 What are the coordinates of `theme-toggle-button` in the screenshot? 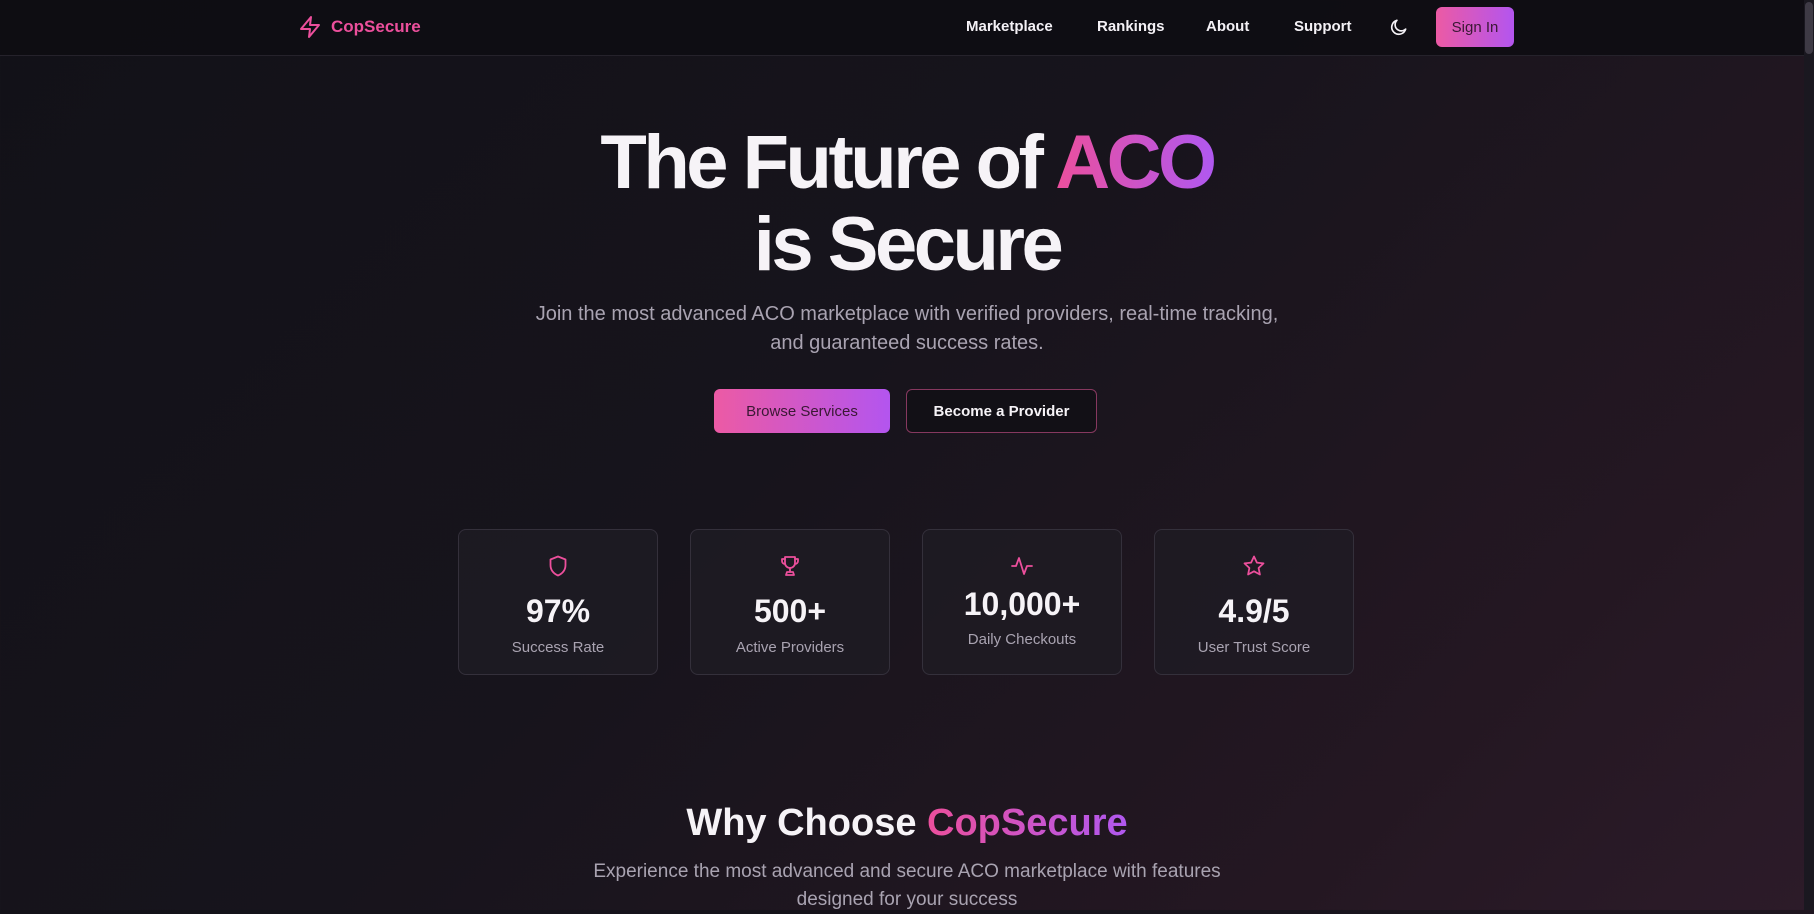 It's located at (1399, 27).